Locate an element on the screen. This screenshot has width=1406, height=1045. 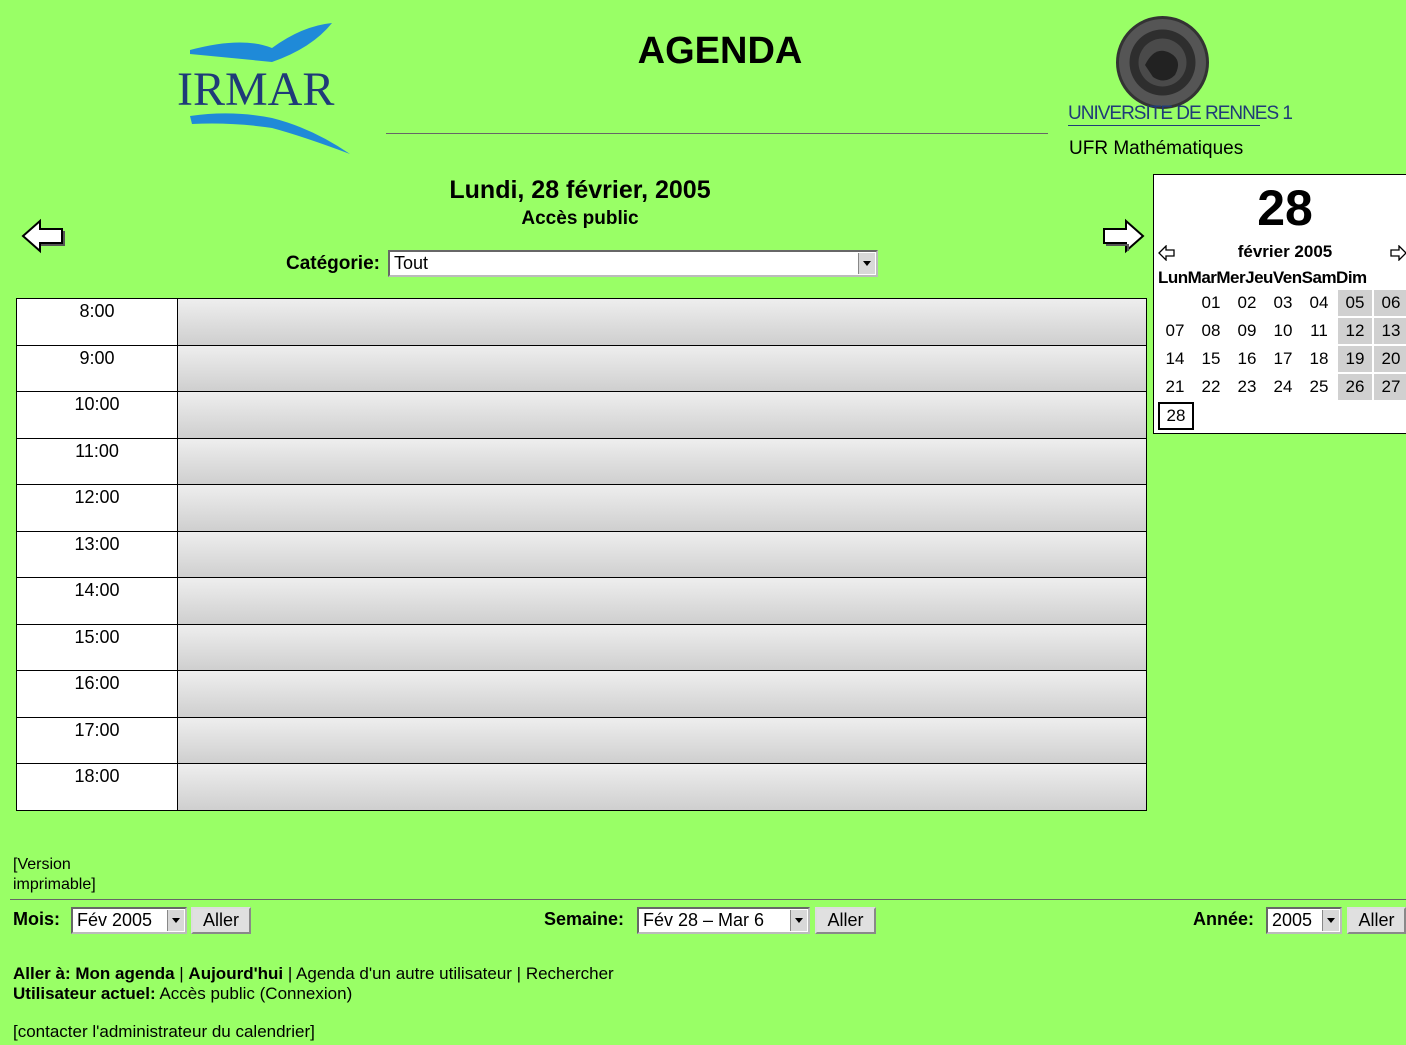
printable-version-link: [Version imprimable] is located at coordinates (73, 875).